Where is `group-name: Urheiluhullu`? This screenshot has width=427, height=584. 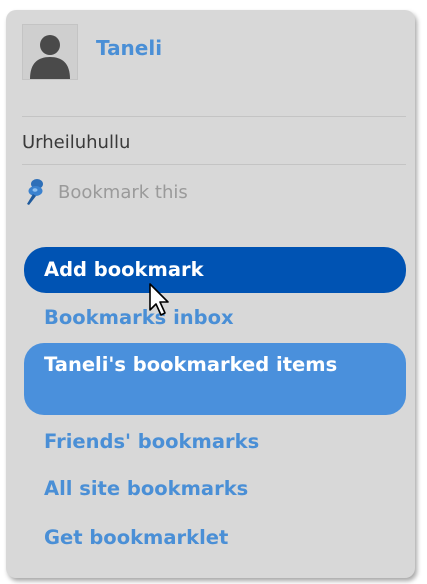
group-name: Urheiluhullu is located at coordinates (76, 142).